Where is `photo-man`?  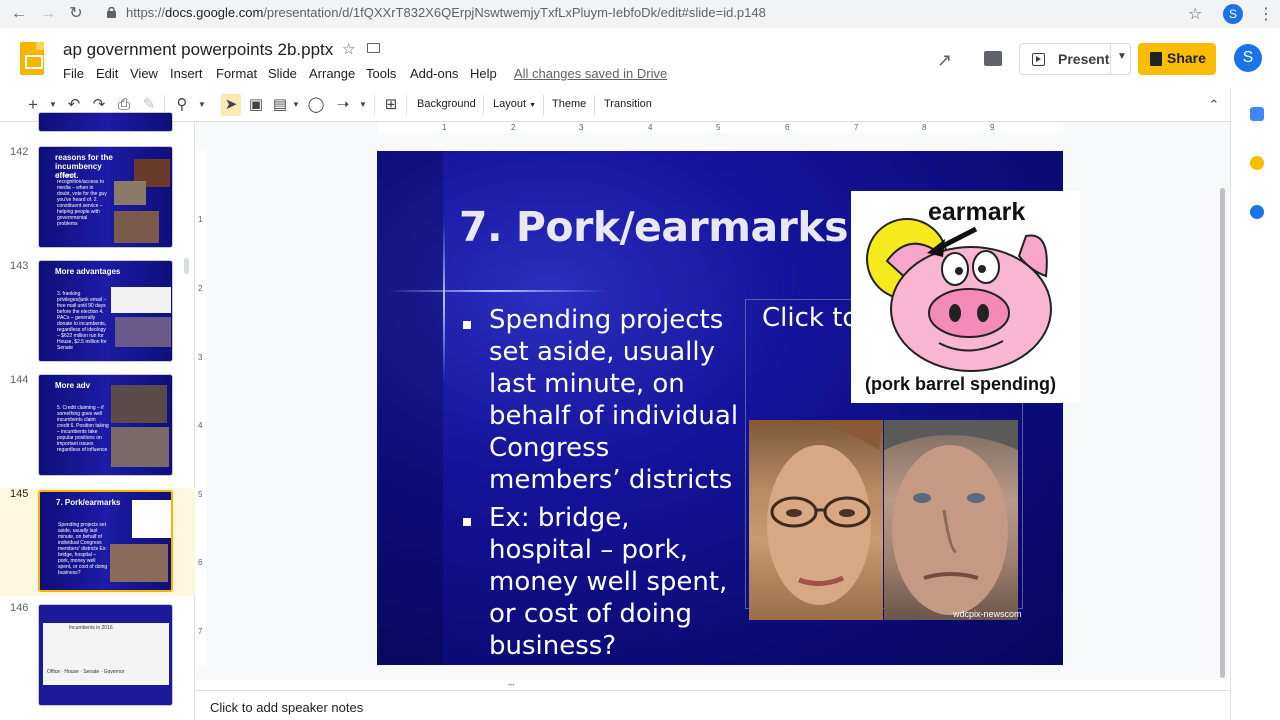
photo-man is located at coordinates (951, 520).